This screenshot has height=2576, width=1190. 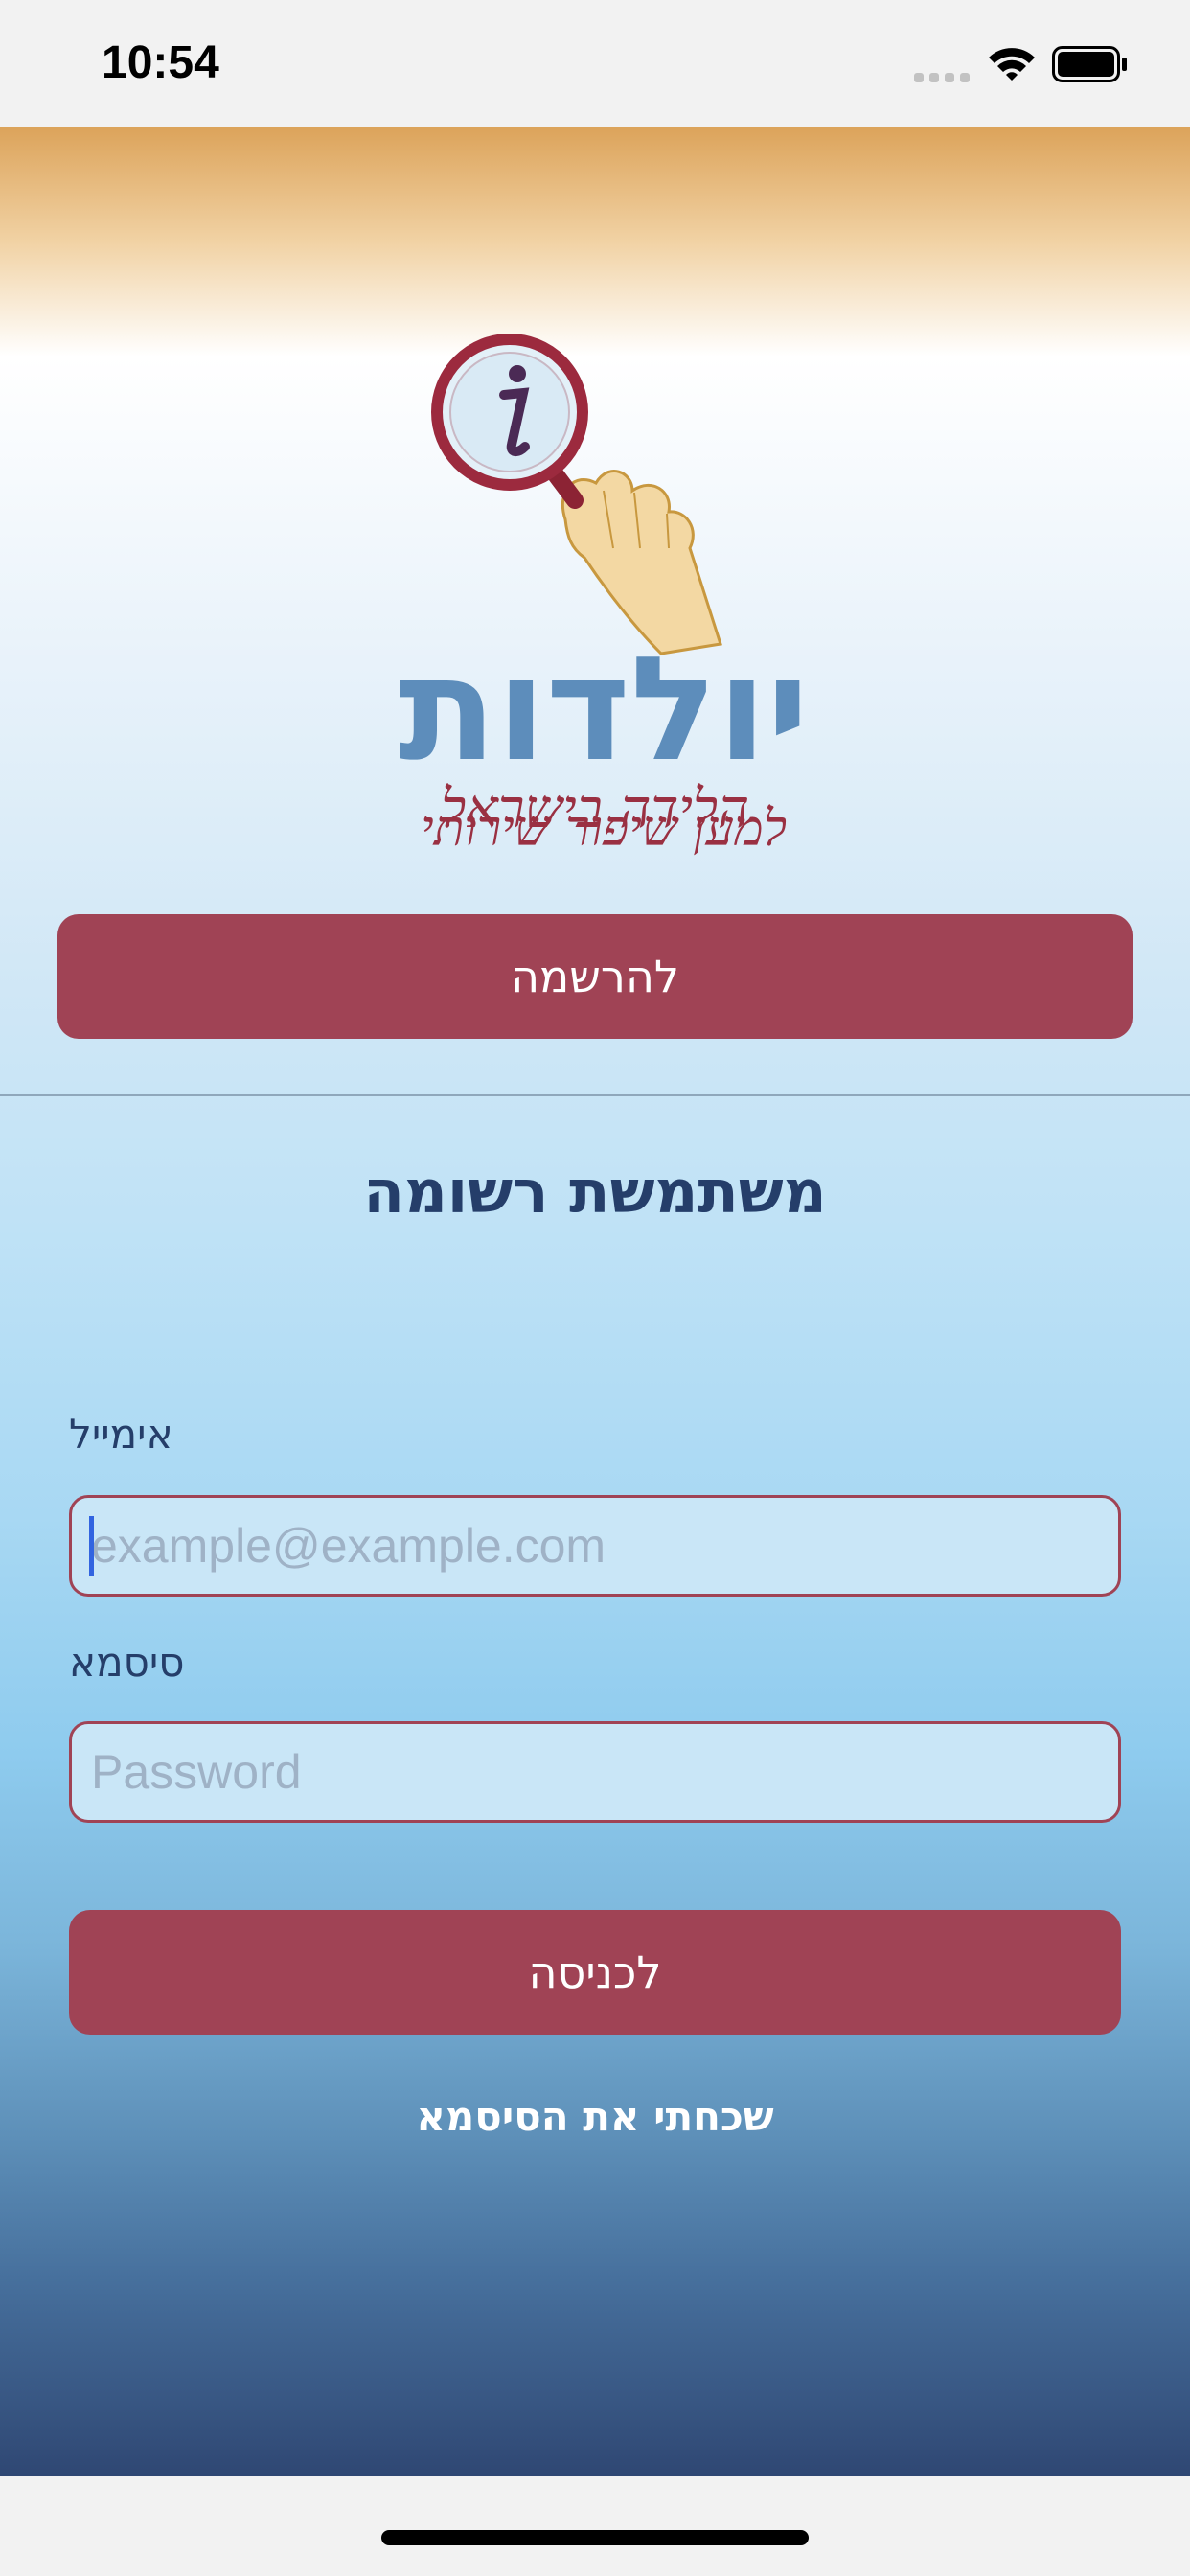 What do you see at coordinates (595, 2116) in the screenshot?
I see `forgot-password-link: שכחתי את הסיסמא` at bounding box center [595, 2116].